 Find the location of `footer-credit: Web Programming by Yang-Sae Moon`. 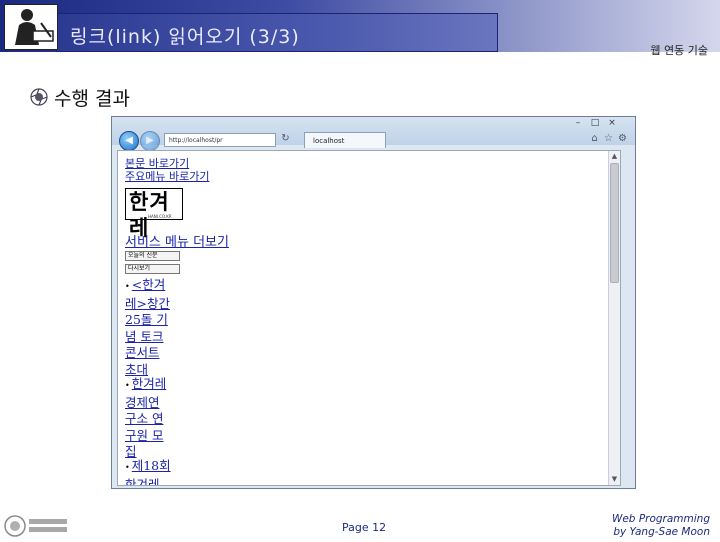

footer-credit: Web Programming by Yang-Sae Moon is located at coordinates (660, 525).